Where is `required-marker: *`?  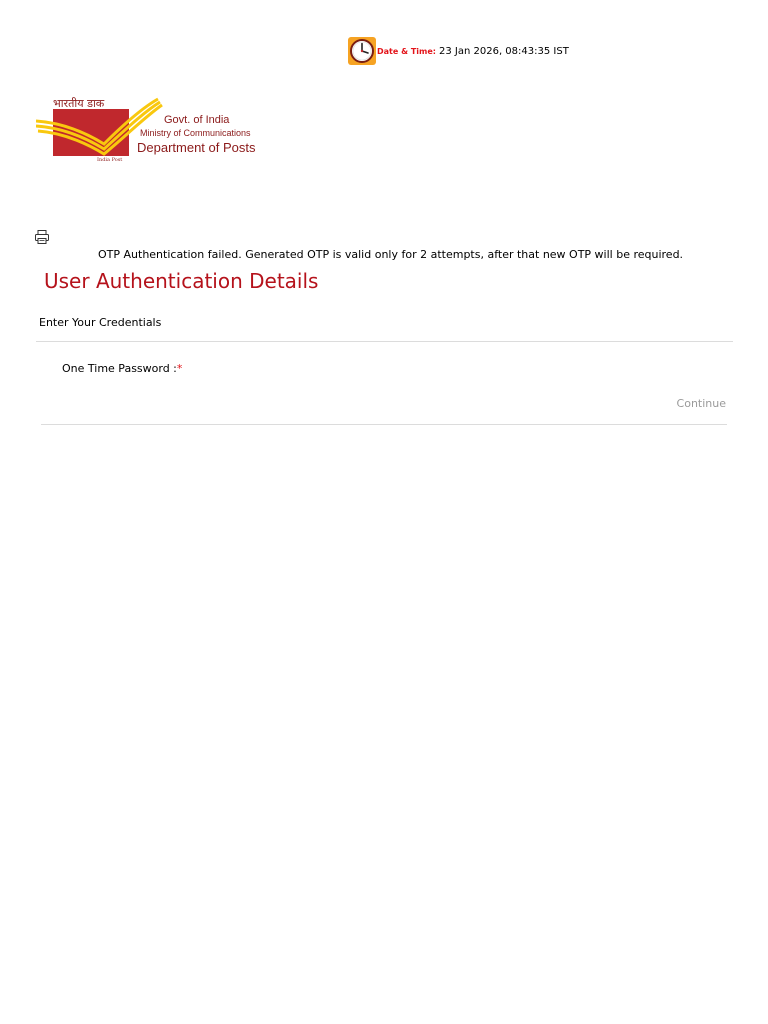 required-marker: * is located at coordinates (179, 368).